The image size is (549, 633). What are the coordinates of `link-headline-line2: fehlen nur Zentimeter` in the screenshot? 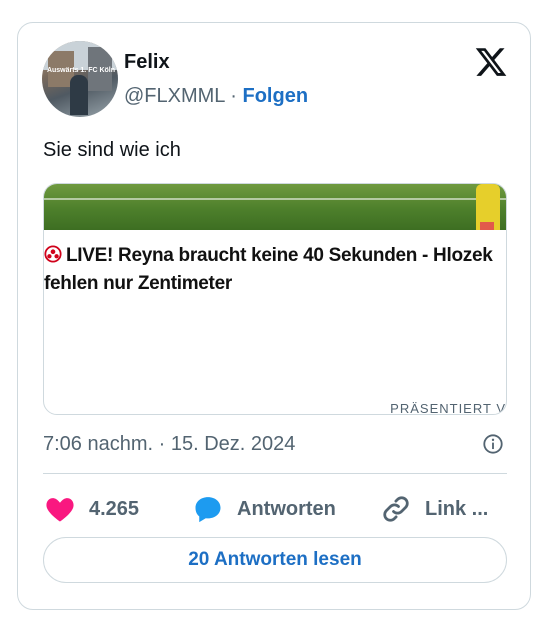 It's located at (138, 283).